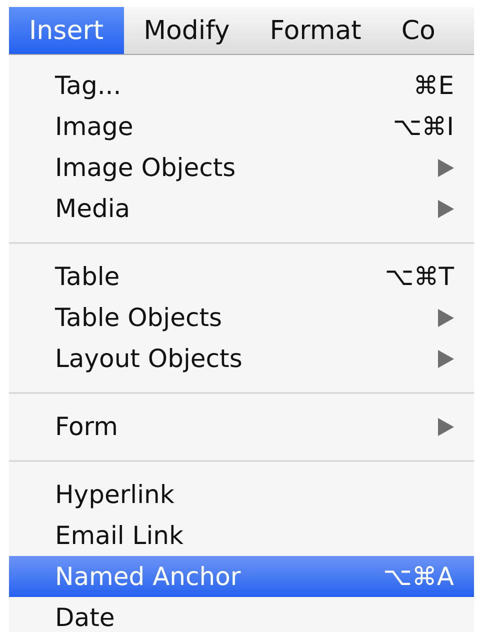 The height and width of the screenshot is (632, 477). Describe the element at coordinates (241, 535) in the screenshot. I see `menu-item: Email Link` at that location.